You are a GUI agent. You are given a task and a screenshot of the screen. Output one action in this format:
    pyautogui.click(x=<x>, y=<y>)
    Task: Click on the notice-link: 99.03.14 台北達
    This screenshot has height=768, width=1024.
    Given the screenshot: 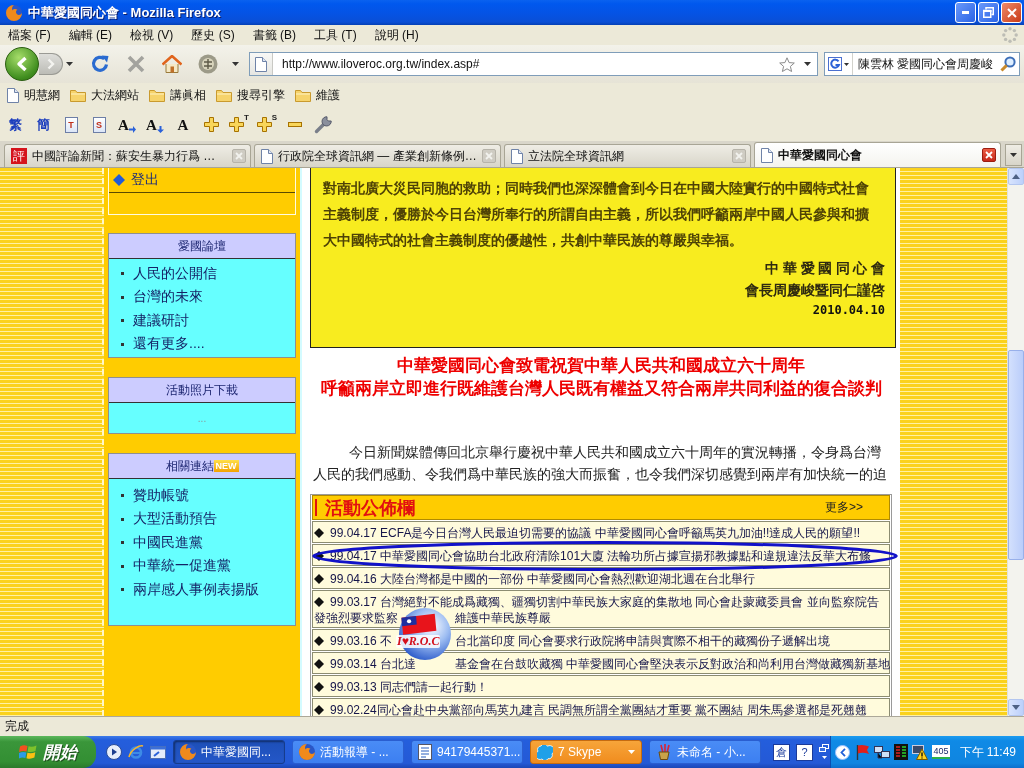 What is the action you would take?
    pyautogui.click(x=373, y=664)
    